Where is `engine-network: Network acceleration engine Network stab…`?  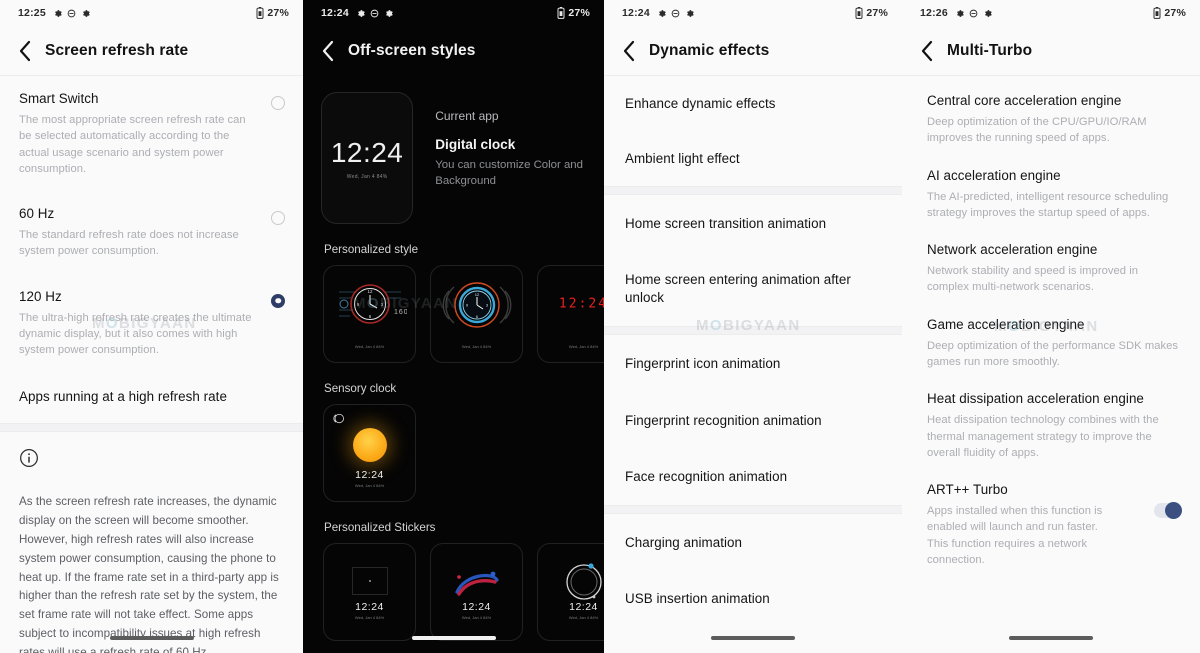
engine-network: Network acceleration engine Network stab… is located at coordinates (1051, 268).